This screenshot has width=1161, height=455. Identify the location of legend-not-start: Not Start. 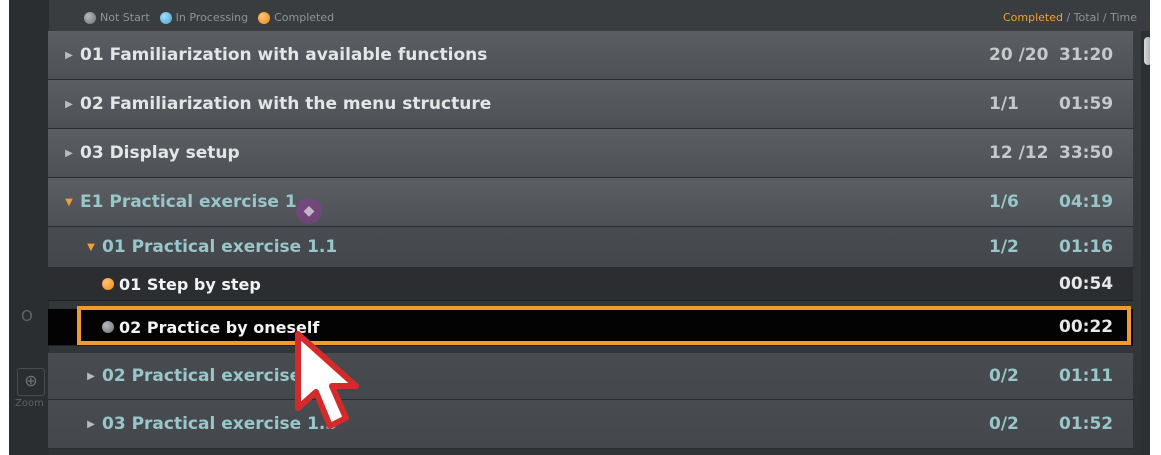
(125, 17).